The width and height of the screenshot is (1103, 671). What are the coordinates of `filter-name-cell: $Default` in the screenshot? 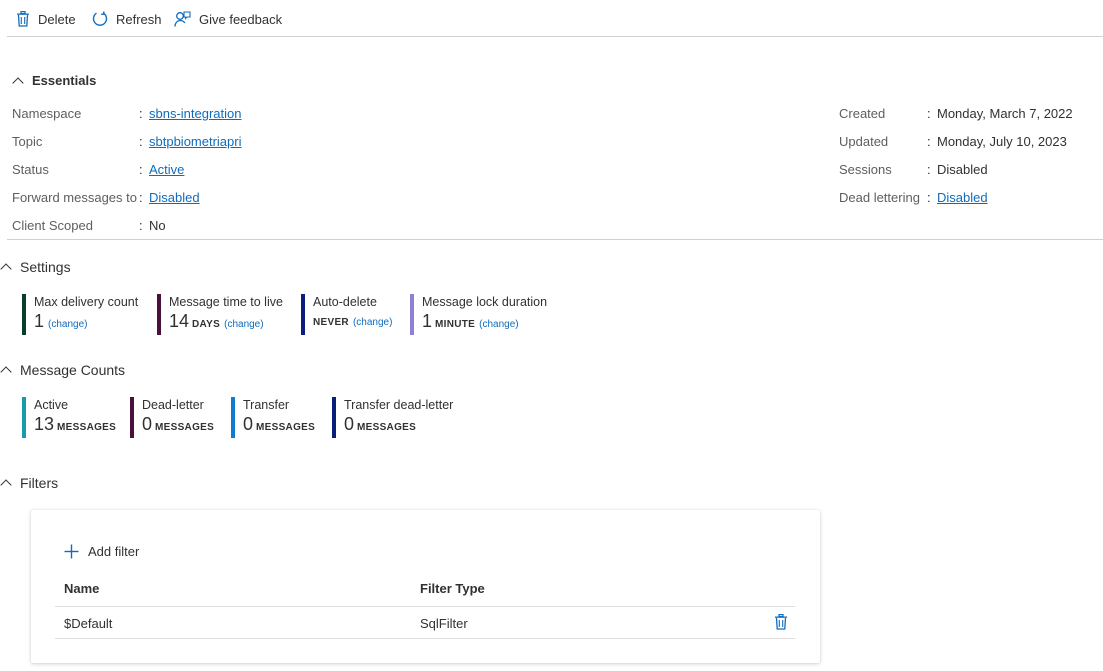 It's located at (88, 623).